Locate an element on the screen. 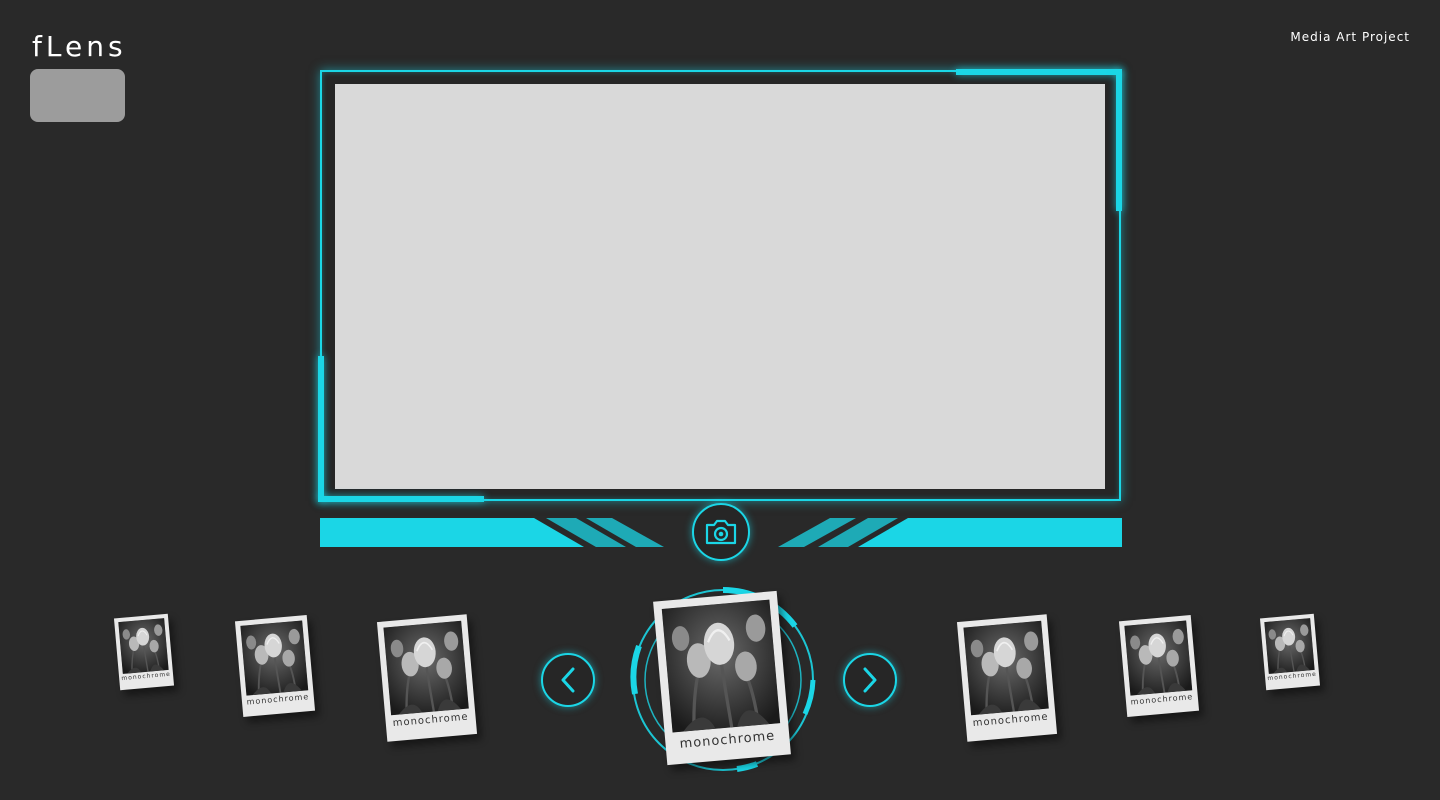  capture-button is located at coordinates (721, 532).